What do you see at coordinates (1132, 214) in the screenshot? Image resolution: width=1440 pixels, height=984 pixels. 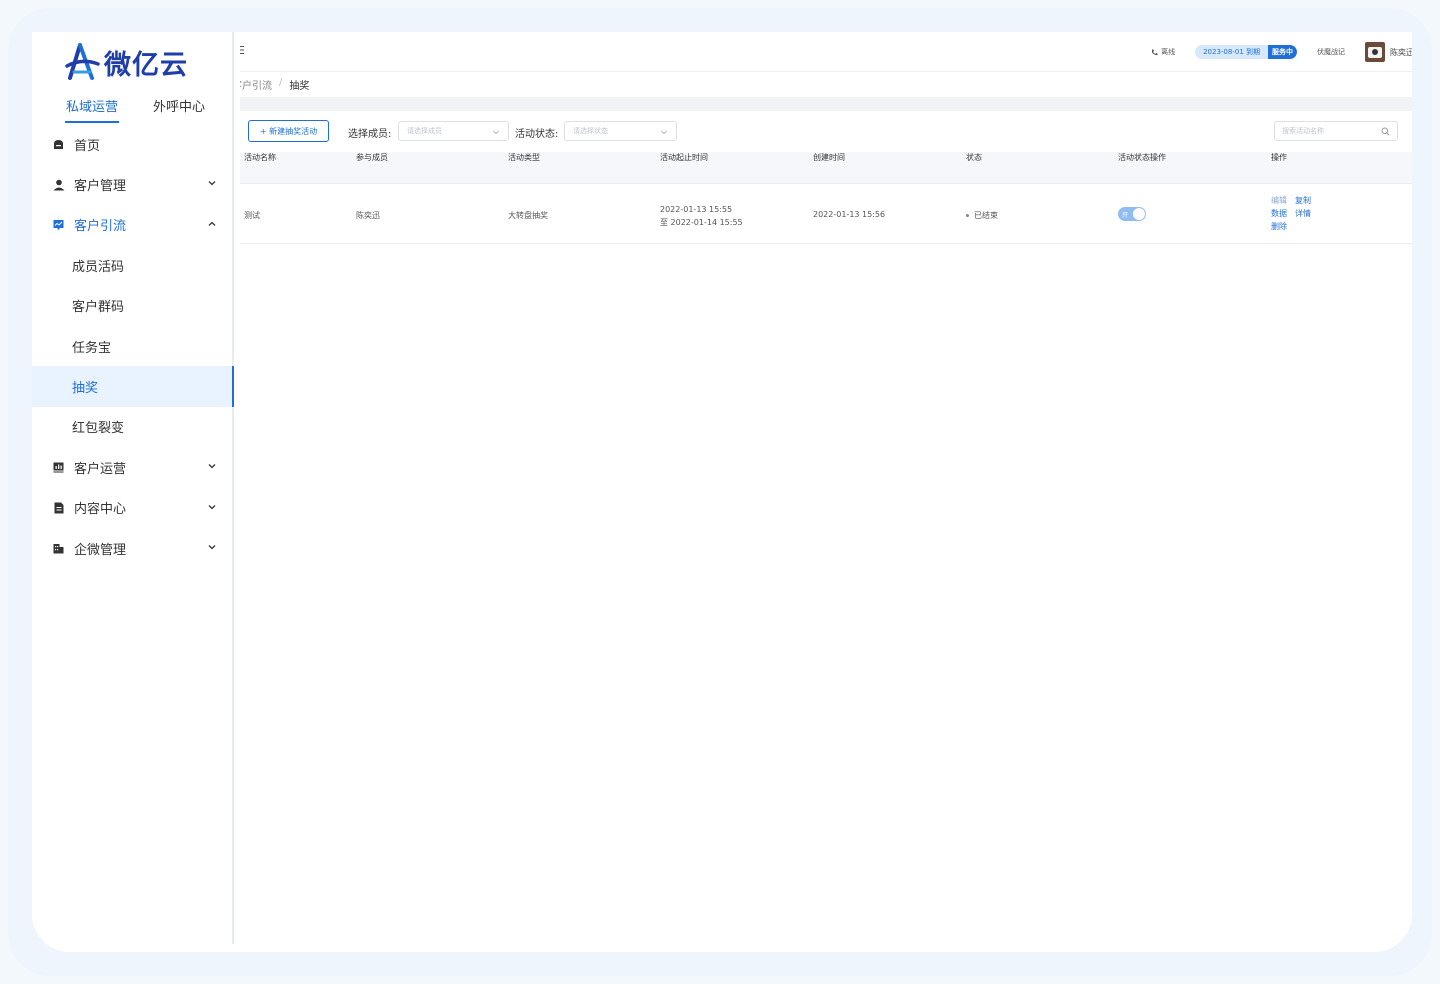 I see `activity-status-toggle: 开` at bounding box center [1132, 214].